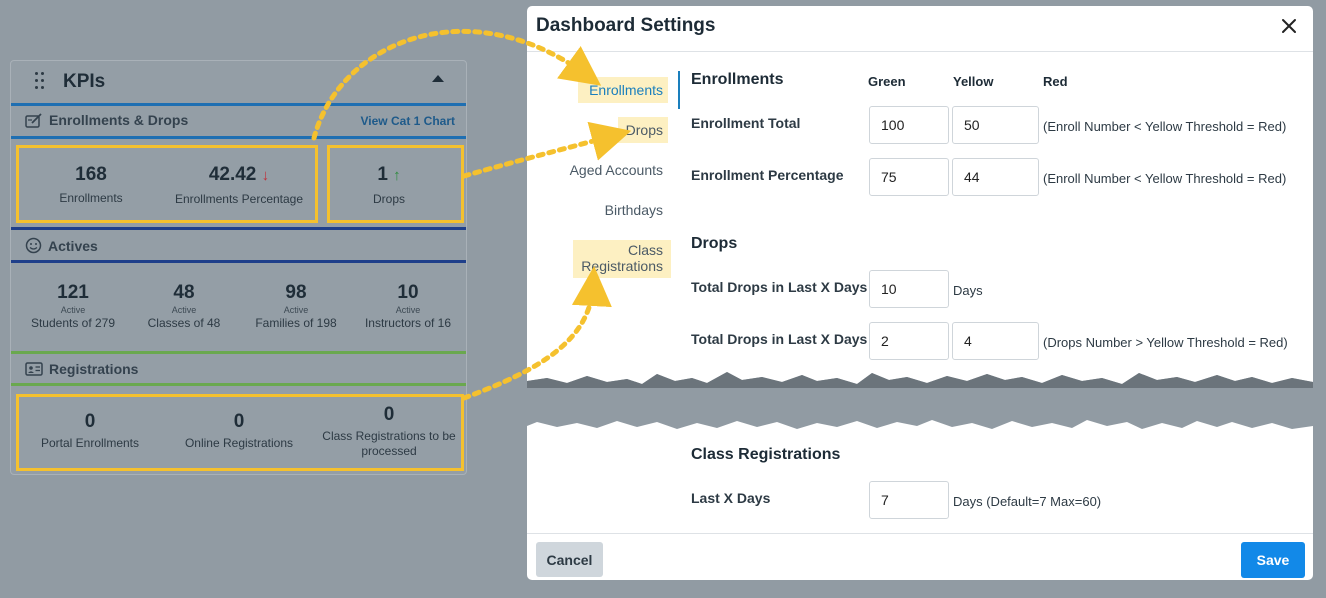 The image size is (1326, 598). What do you see at coordinates (920, 533) in the screenshot?
I see `modal-footer-divider` at bounding box center [920, 533].